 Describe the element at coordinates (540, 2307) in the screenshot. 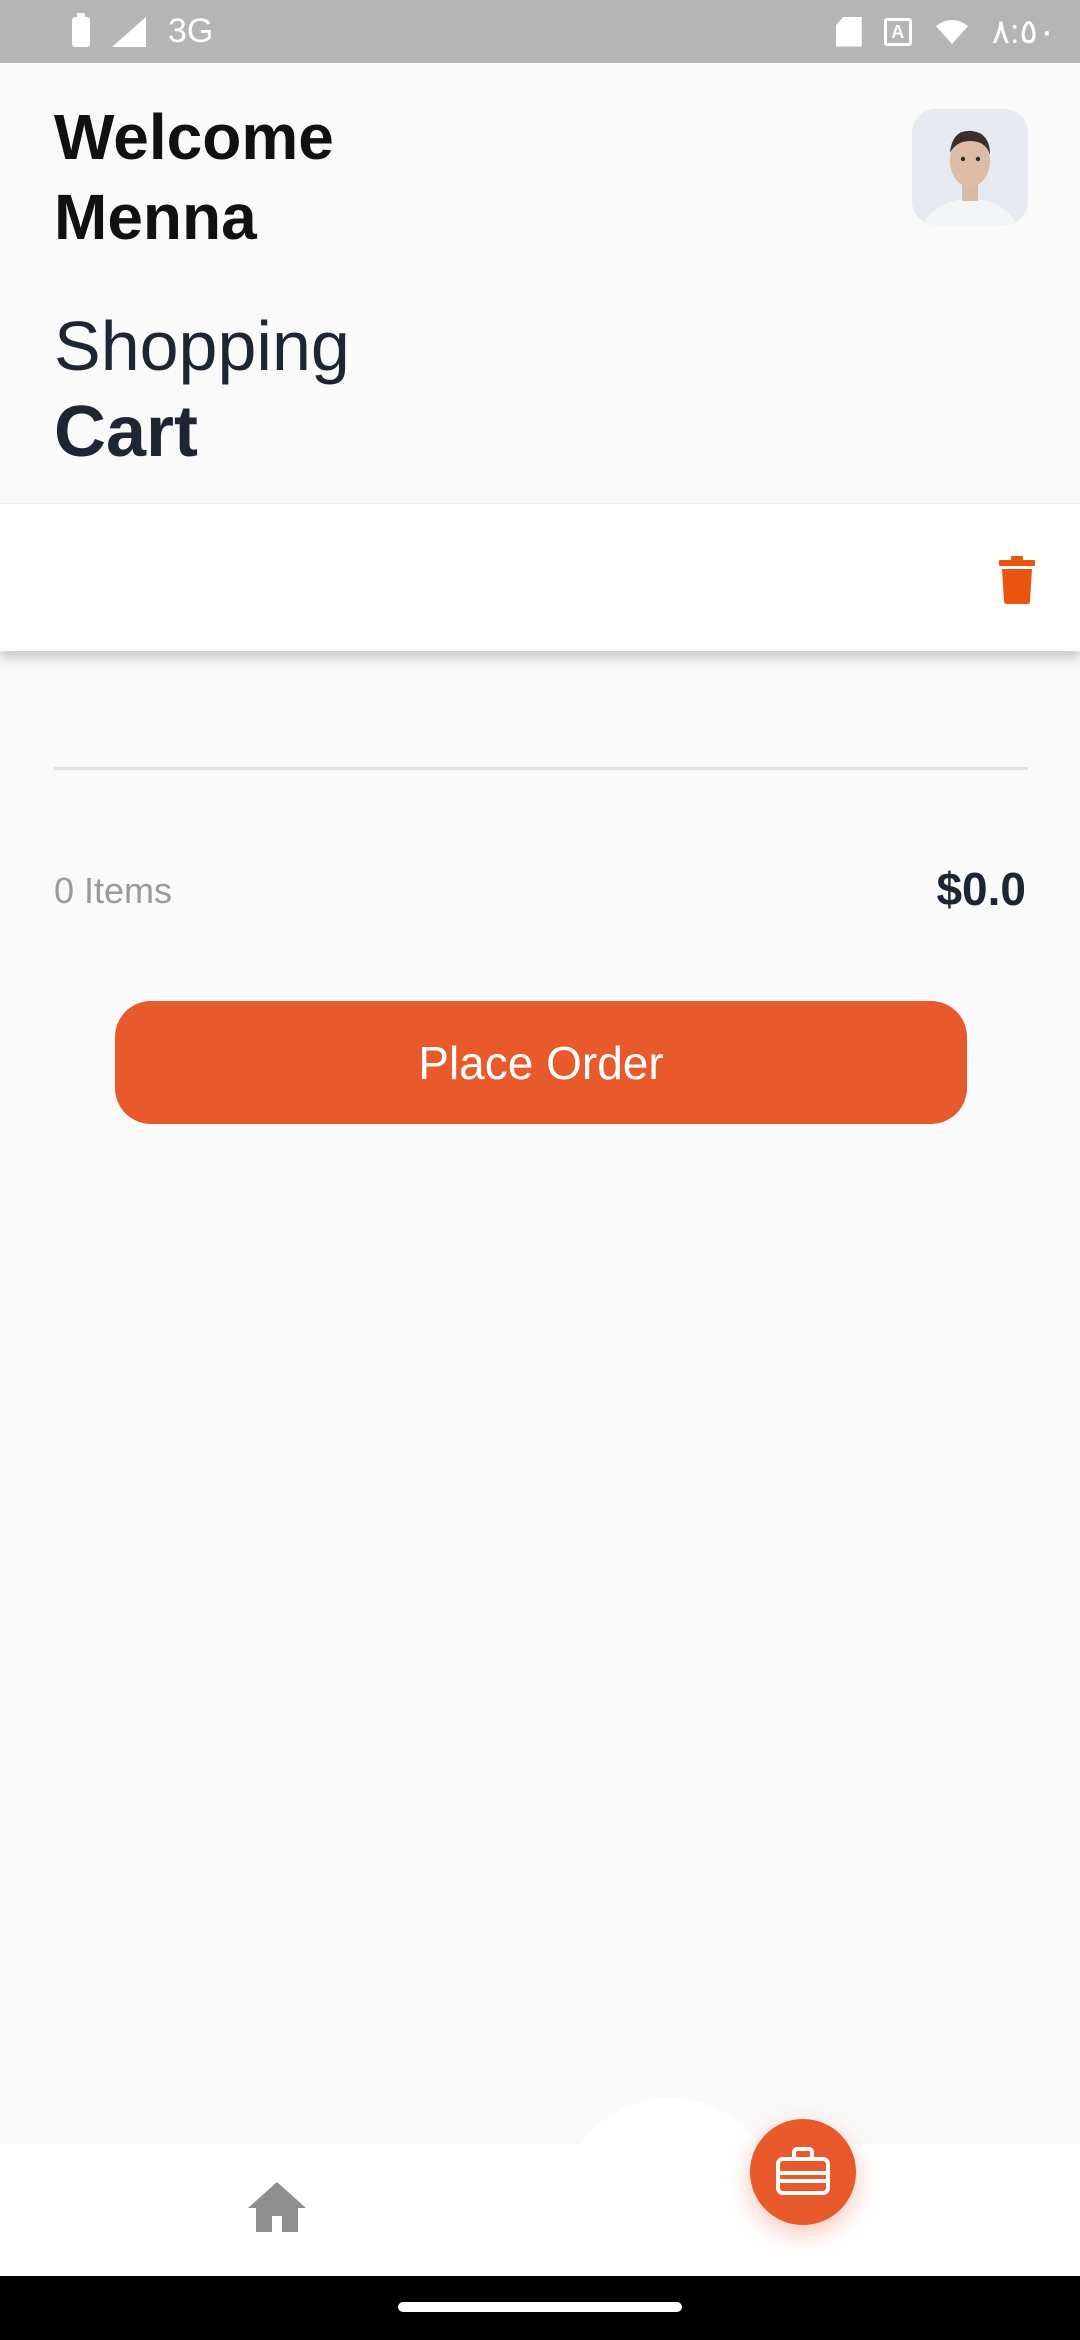

I see `gesture-handle` at that location.